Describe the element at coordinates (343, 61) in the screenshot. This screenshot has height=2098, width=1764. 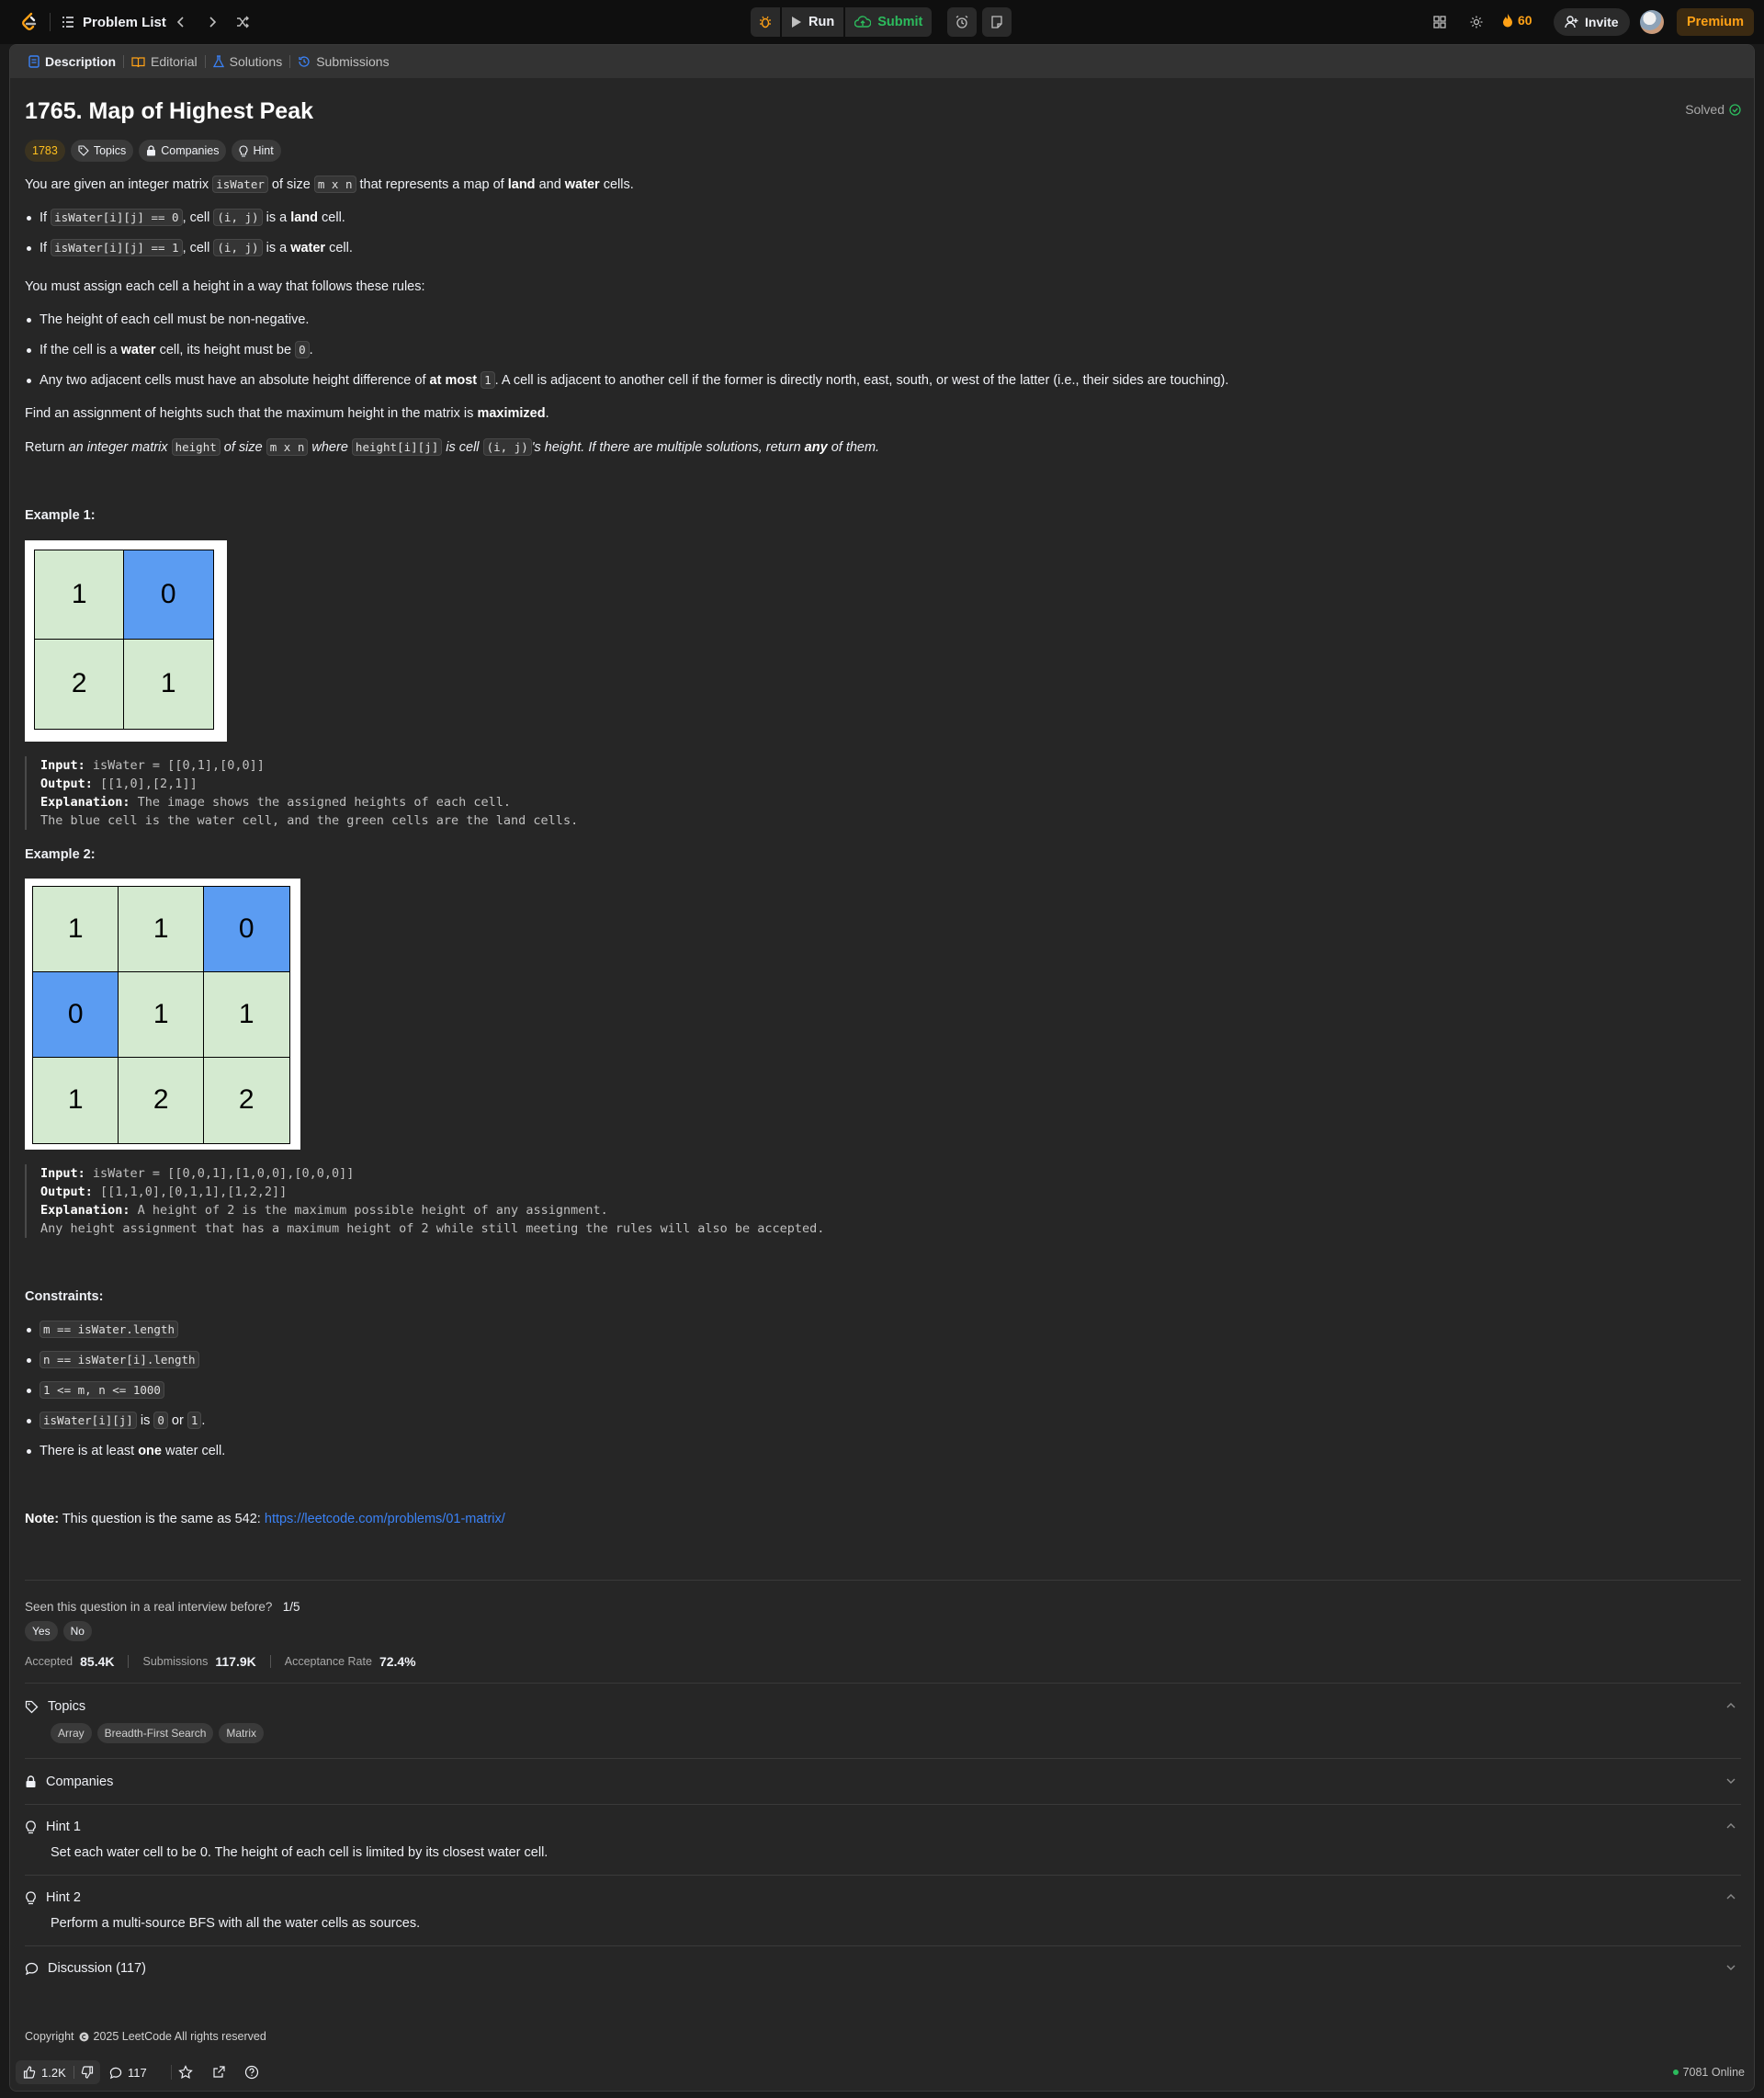
I see `tab-submissions: Submissions` at that location.